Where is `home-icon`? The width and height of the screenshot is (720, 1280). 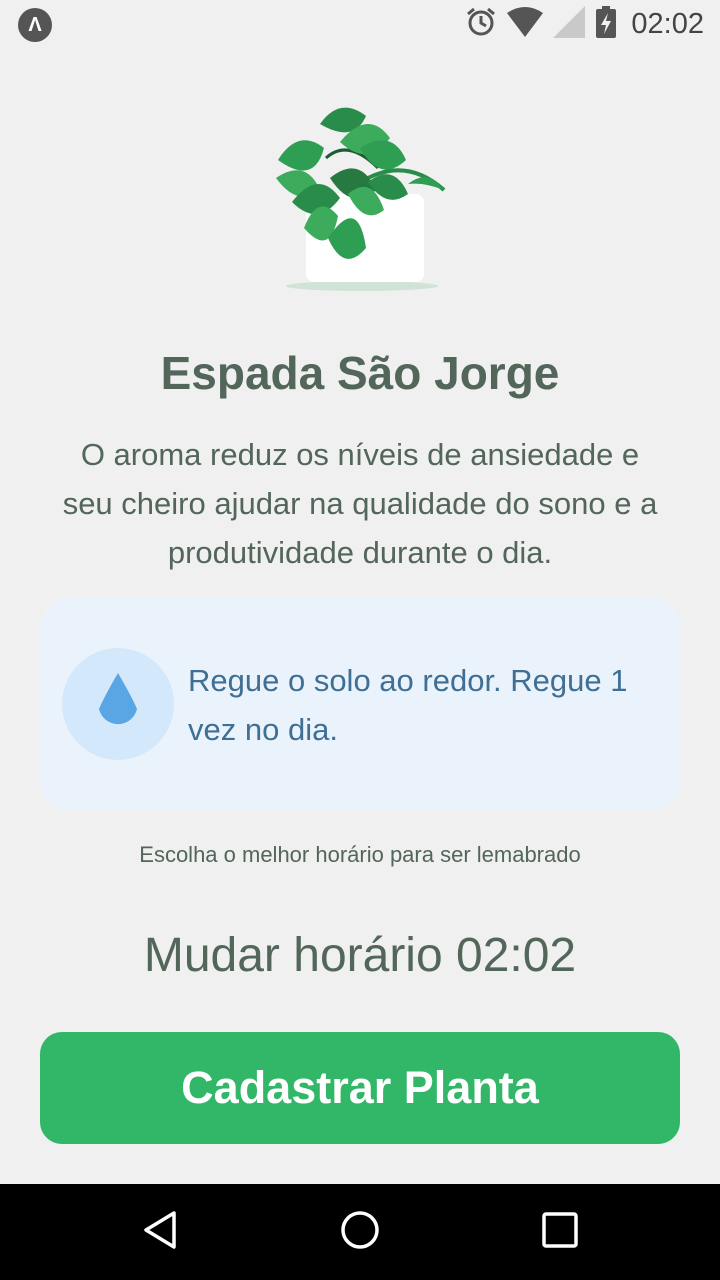
home-icon is located at coordinates (360, 1232).